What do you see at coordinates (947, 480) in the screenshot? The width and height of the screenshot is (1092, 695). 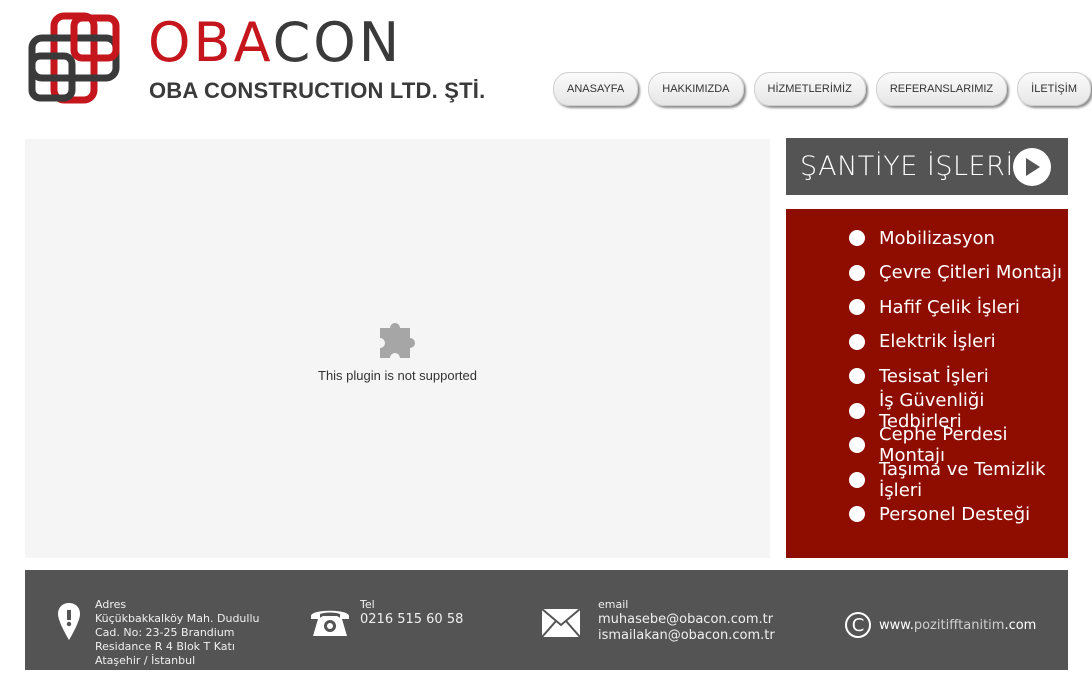 I see `list-item: Taşıma ve Temizlik İşleri` at bounding box center [947, 480].